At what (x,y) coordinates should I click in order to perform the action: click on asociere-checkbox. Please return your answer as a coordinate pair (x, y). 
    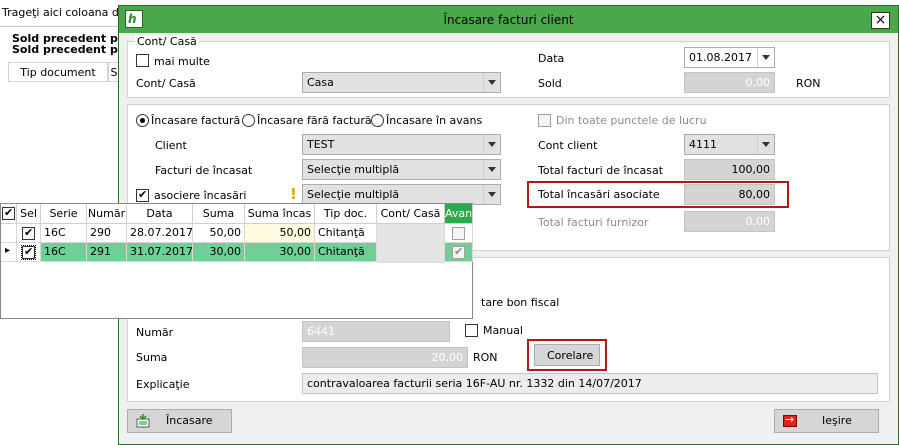
    Looking at the image, I should click on (142, 195).